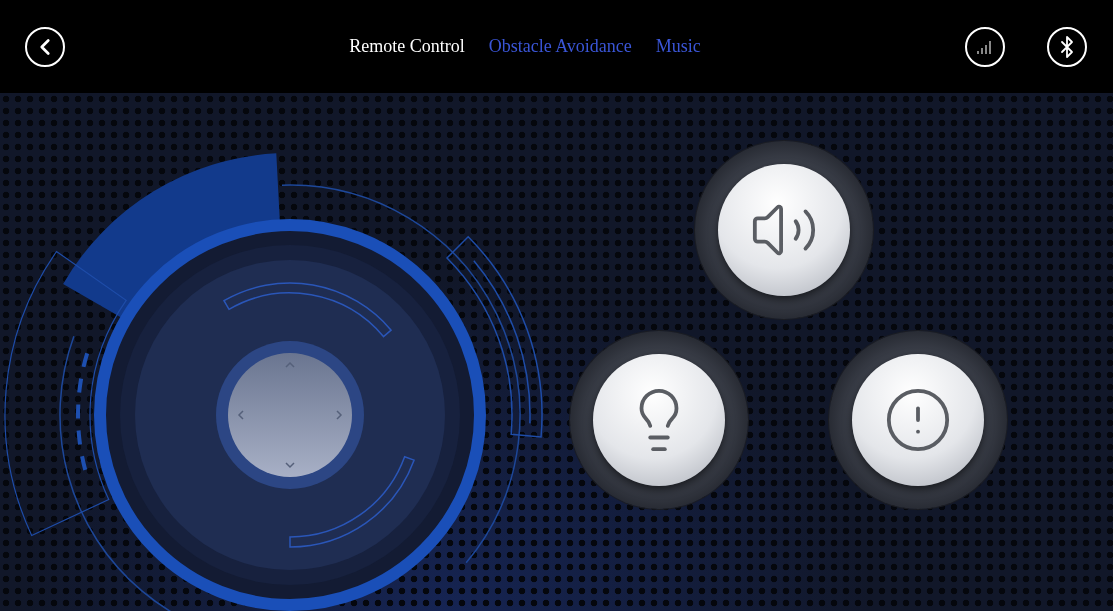 Image resolution: width=1113 pixels, height=611 pixels. Describe the element at coordinates (1067, 46) in the screenshot. I see `bluetooth-button` at that location.